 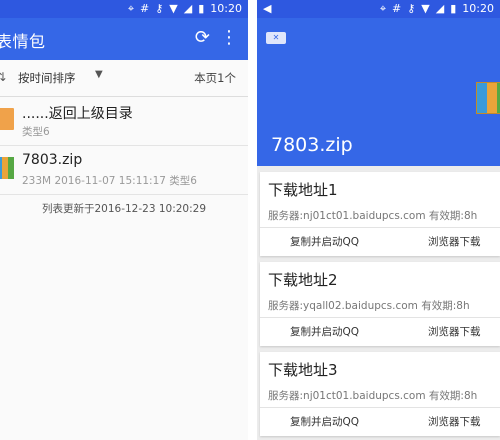 What do you see at coordinates (3, 77) in the screenshot?
I see `sort-icon: ⇅` at bounding box center [3, 77].